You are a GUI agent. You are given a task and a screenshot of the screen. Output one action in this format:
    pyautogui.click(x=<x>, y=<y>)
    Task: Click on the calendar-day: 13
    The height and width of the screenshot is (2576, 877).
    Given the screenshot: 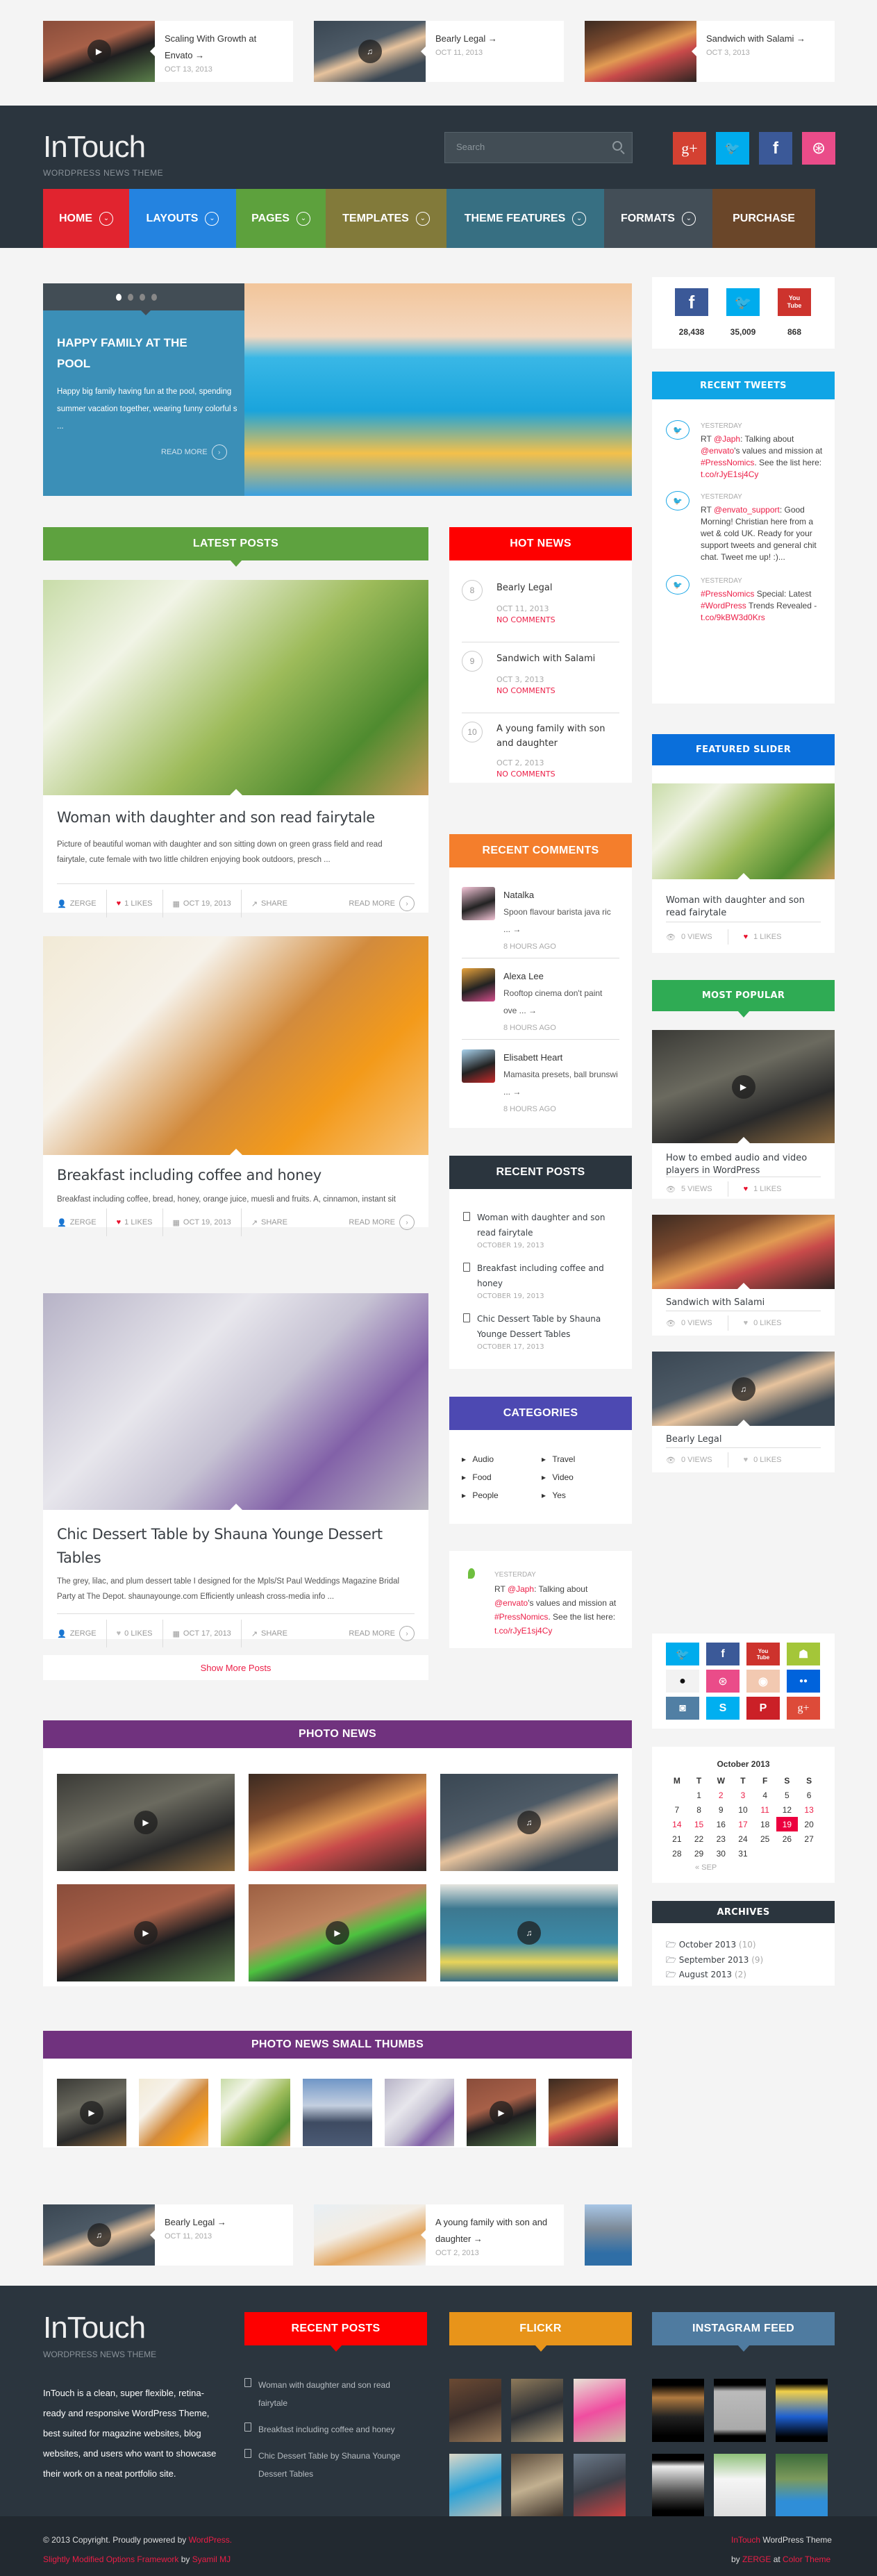 What is the action you would take?
    pyautogui.click(x=809, y=1809)
    